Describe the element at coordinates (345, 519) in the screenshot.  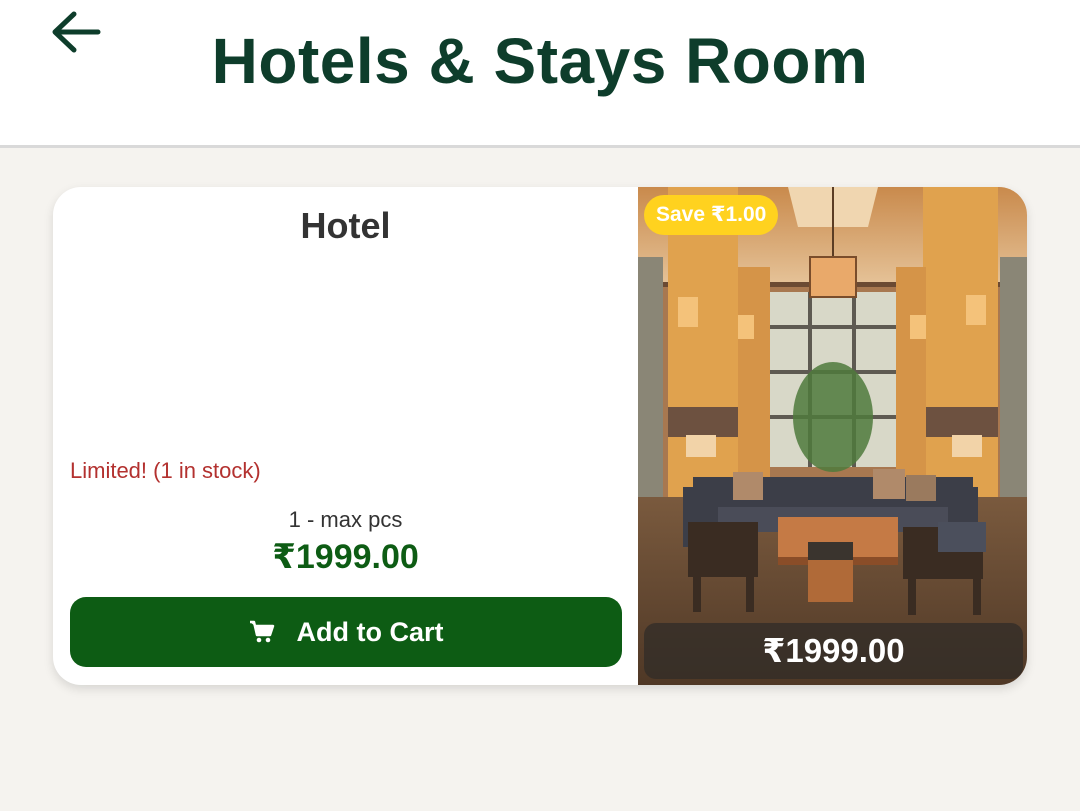
I see `quantity-limit: 1 - max pcs` at that location.